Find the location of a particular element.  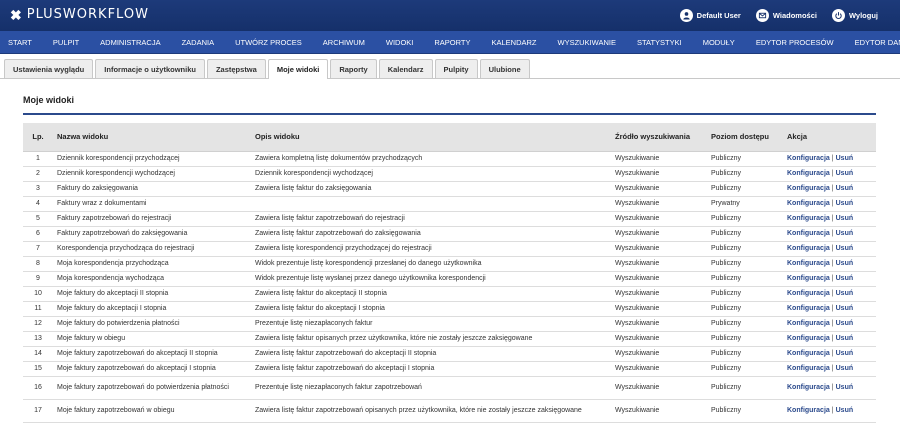

nav-widoki: WIDOKI is located at coordinates (400, 42).